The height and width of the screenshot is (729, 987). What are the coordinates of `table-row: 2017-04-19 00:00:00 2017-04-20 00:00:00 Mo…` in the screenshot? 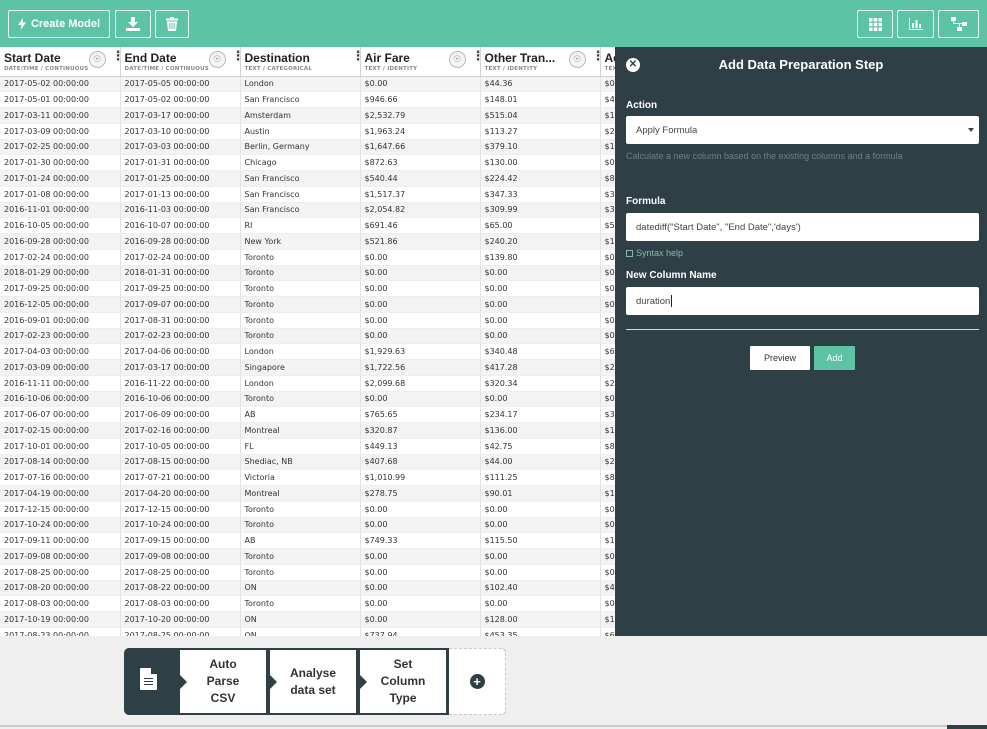 It's located at (307, 493).